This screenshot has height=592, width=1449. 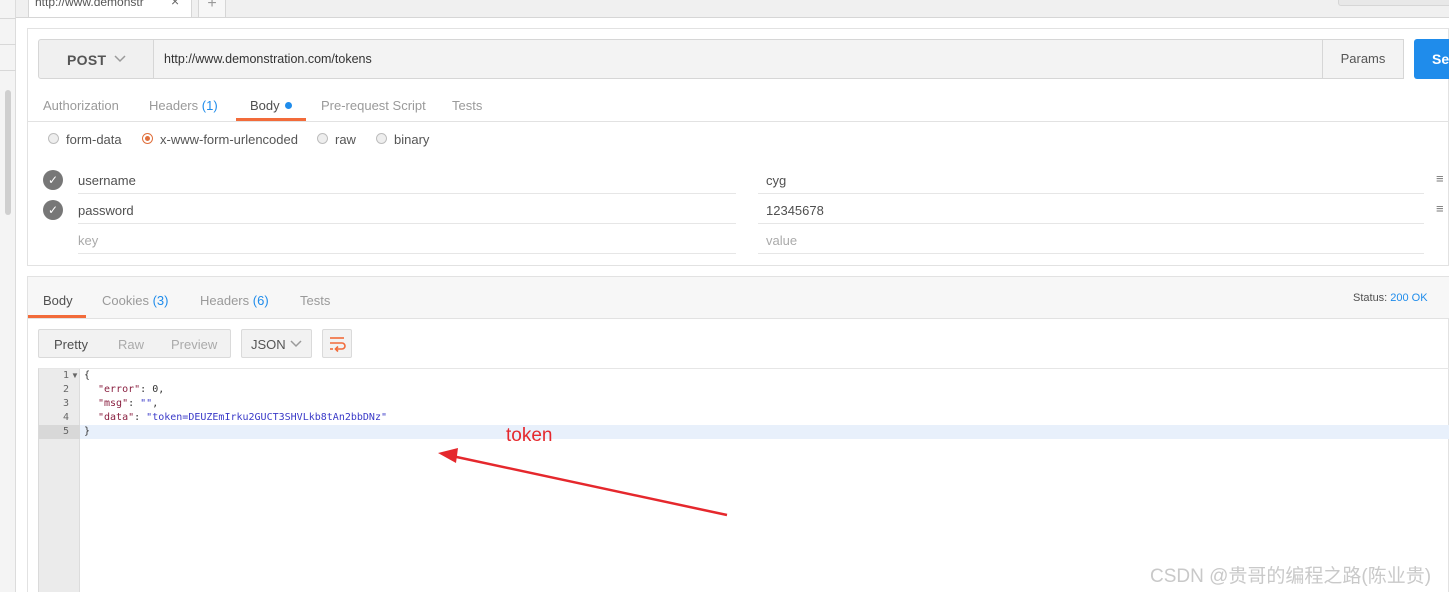 What do you see at coordinates (529, 435) in the screenshot?
I see `annotation-label: token` at bounding box center [529, 435].